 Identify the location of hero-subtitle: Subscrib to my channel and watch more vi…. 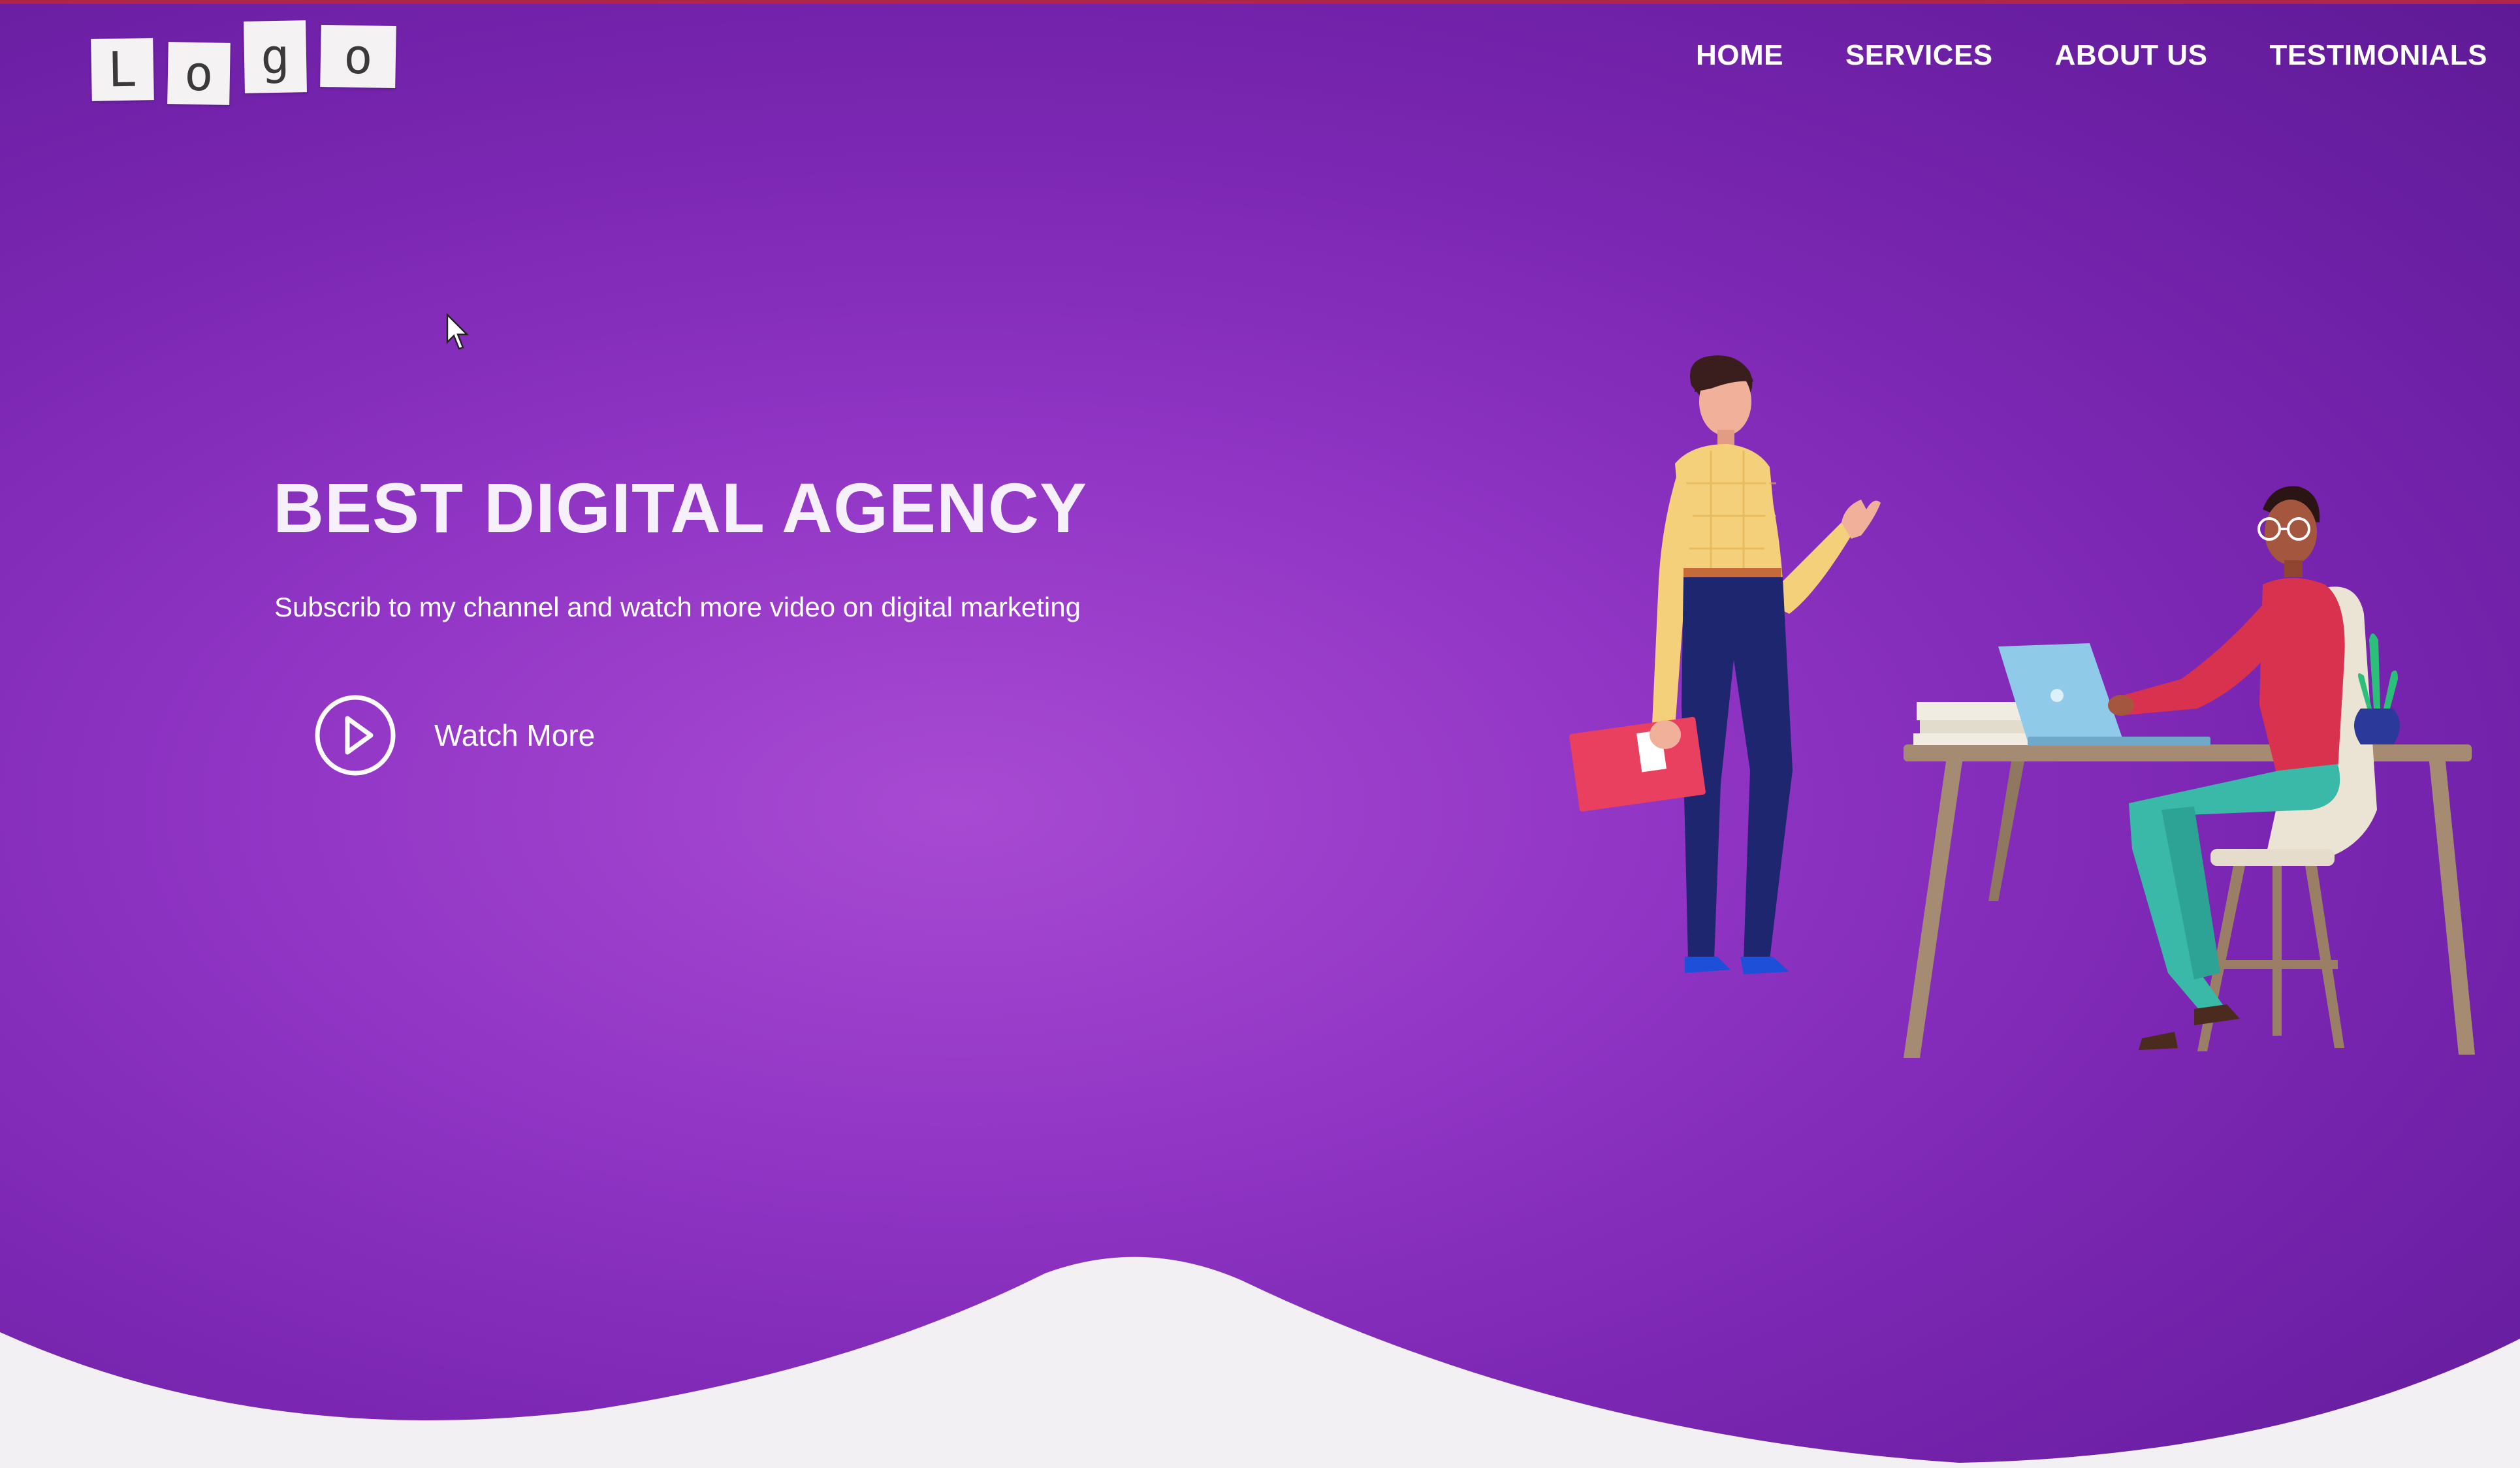
(678, 607).